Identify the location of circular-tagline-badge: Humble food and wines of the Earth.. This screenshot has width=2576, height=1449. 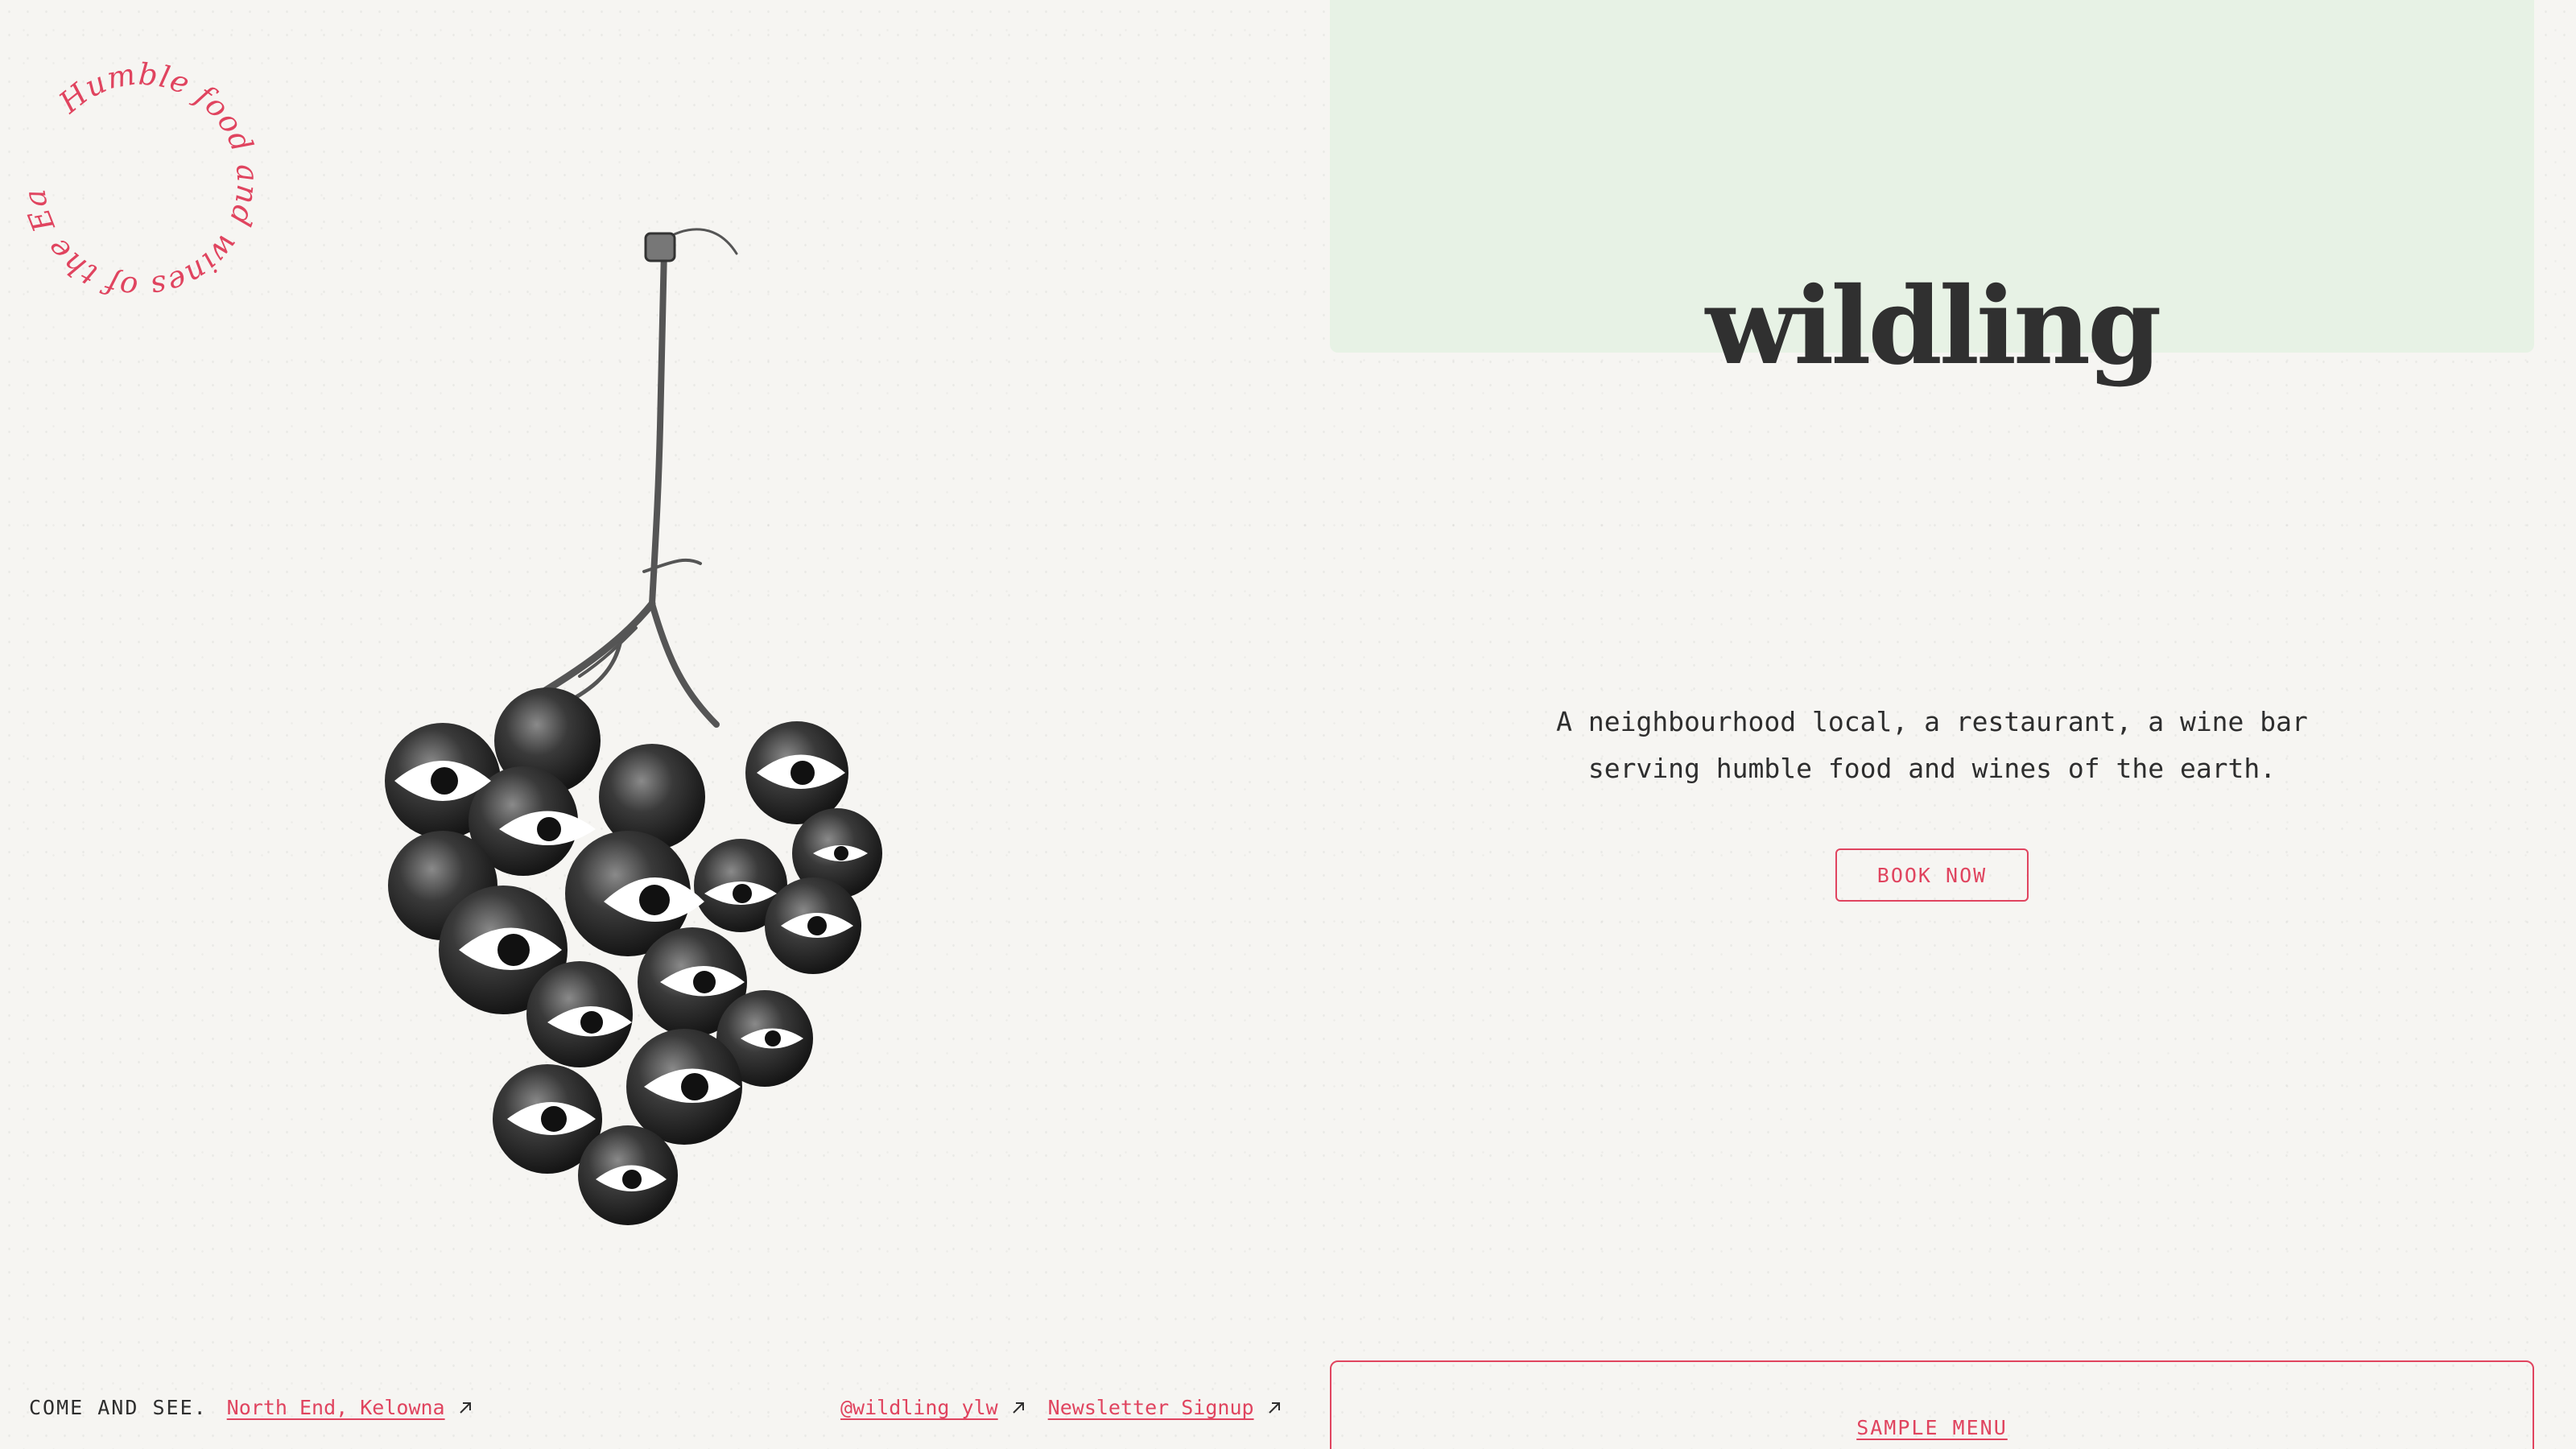
(140, 180).